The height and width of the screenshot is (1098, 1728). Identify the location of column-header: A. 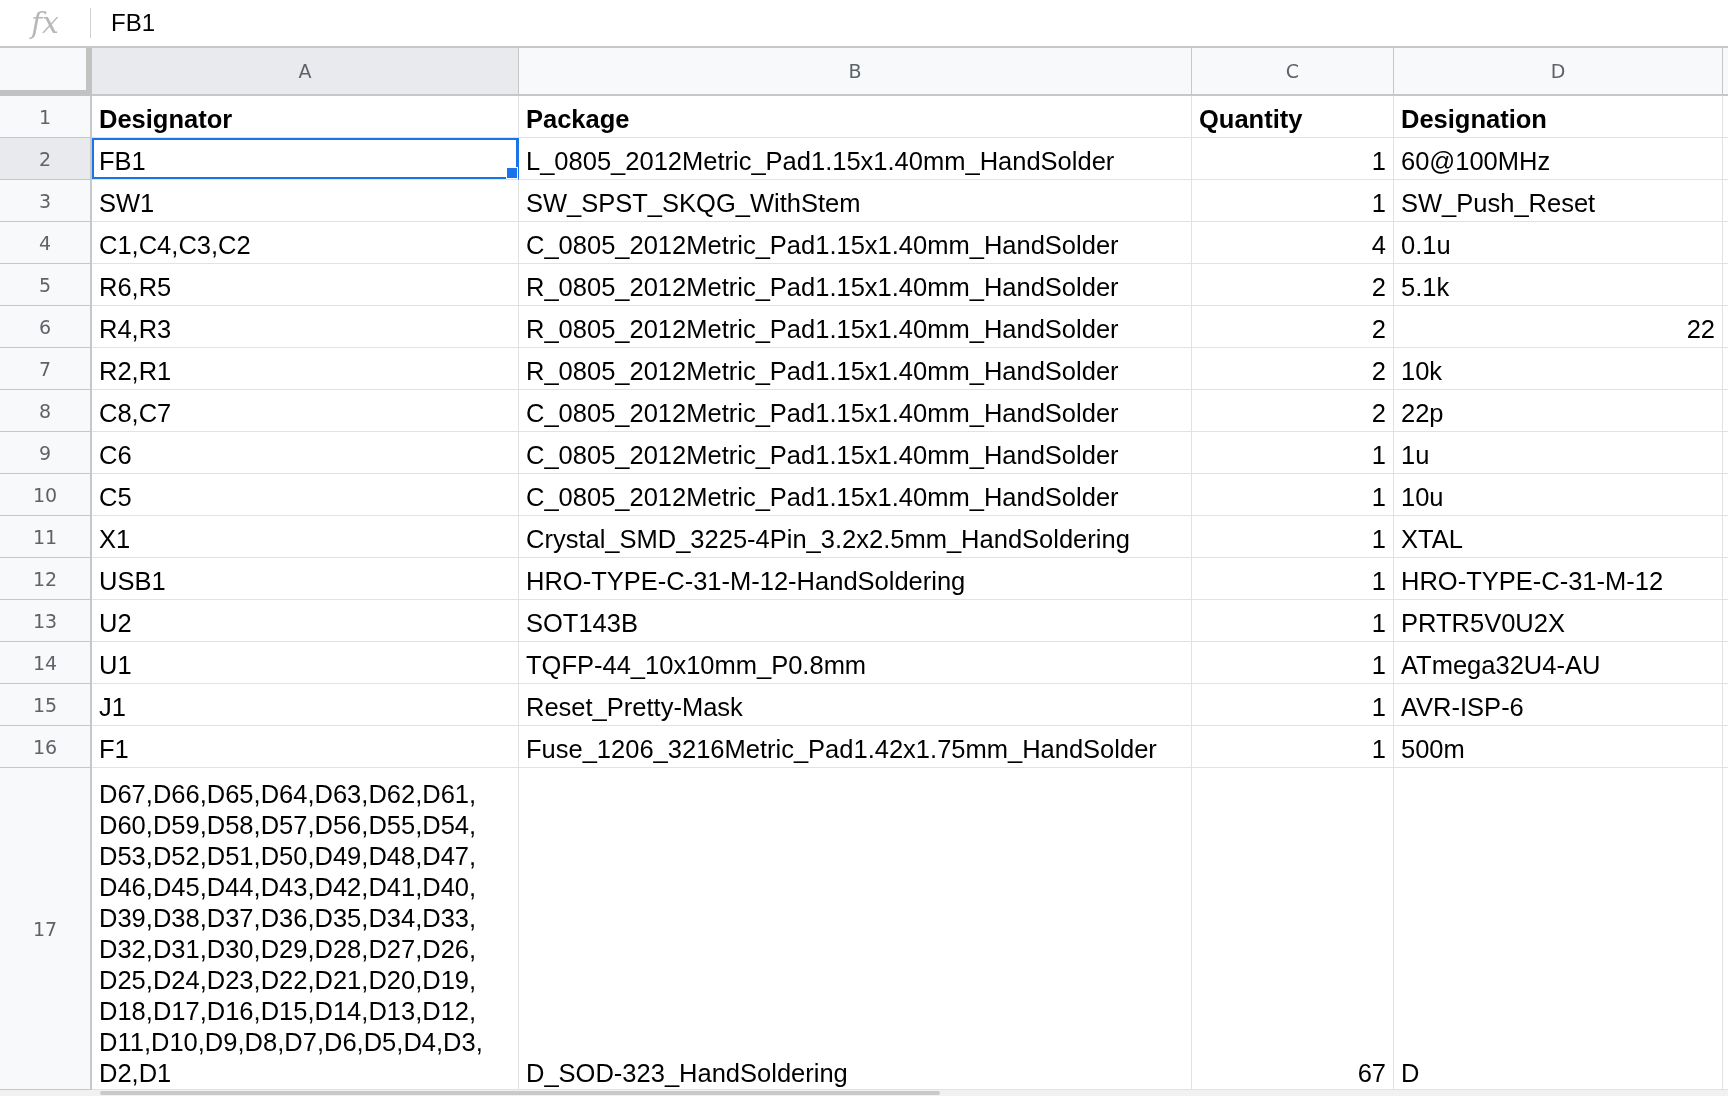
(305, 72).